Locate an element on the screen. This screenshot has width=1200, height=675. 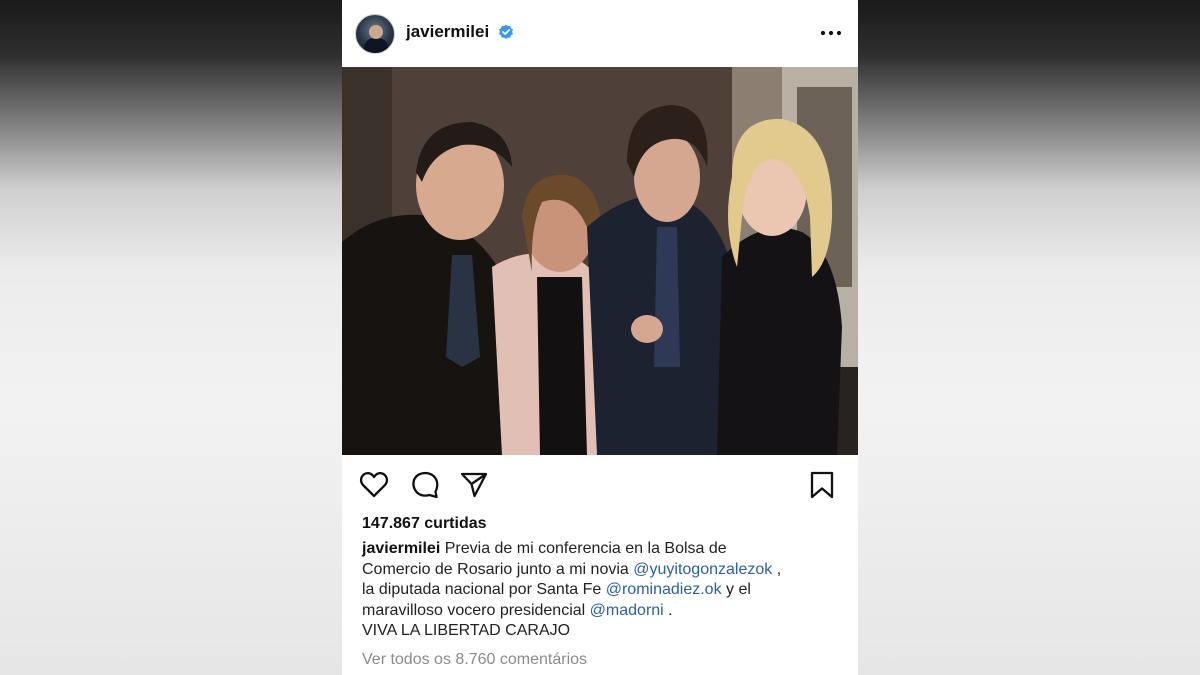
caption-text: Comercio de Rosario junto a mi novia is located at coordinates (495, 569).